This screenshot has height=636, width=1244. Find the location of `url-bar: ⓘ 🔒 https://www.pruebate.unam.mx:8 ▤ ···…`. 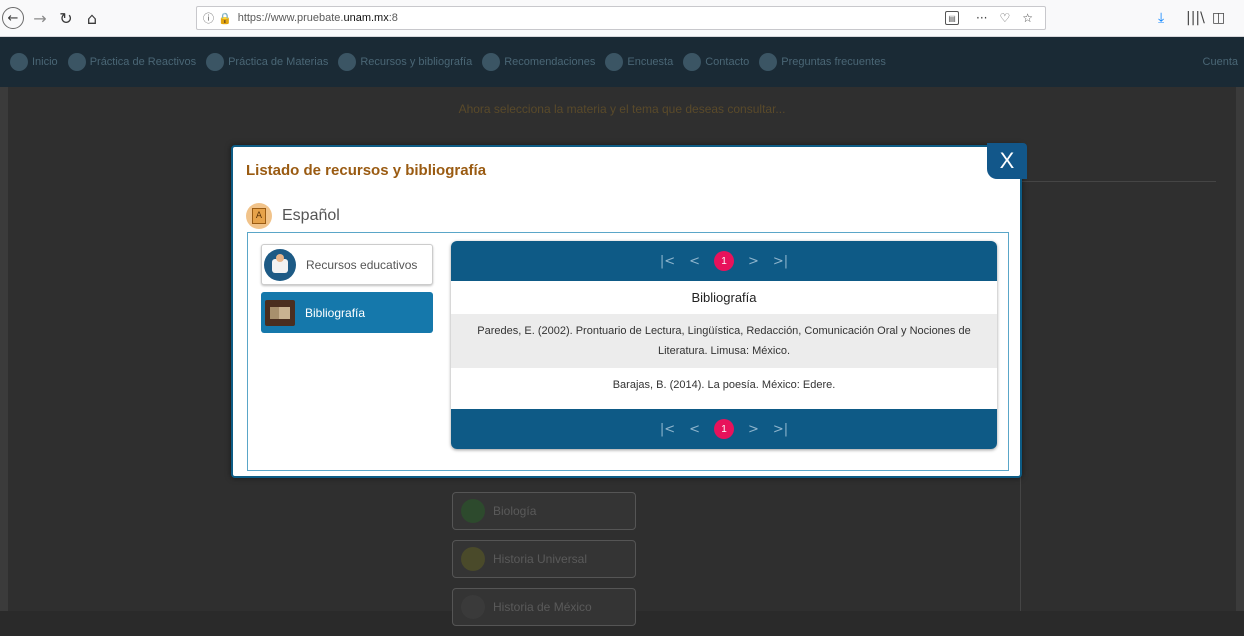

url-bar: ⓘ 🔒 https://www.pruebate.unam.mx:8 ▤ ···… is located at coordinates (621, 18).